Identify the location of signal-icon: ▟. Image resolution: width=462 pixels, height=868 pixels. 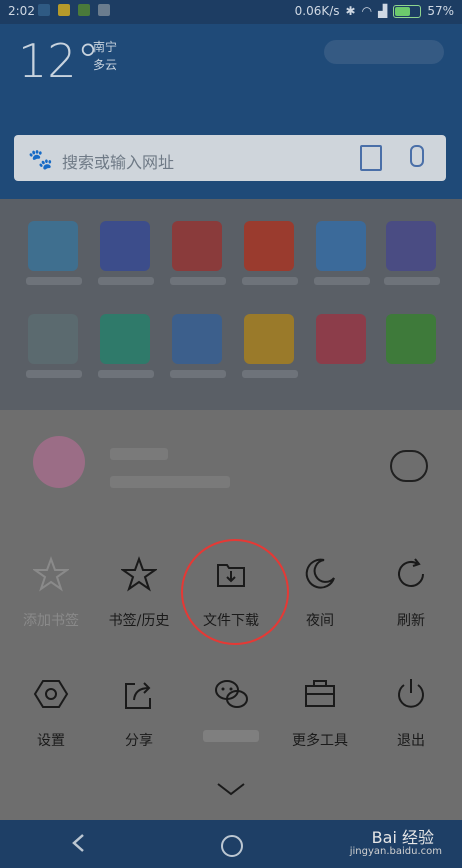
(383, 11).